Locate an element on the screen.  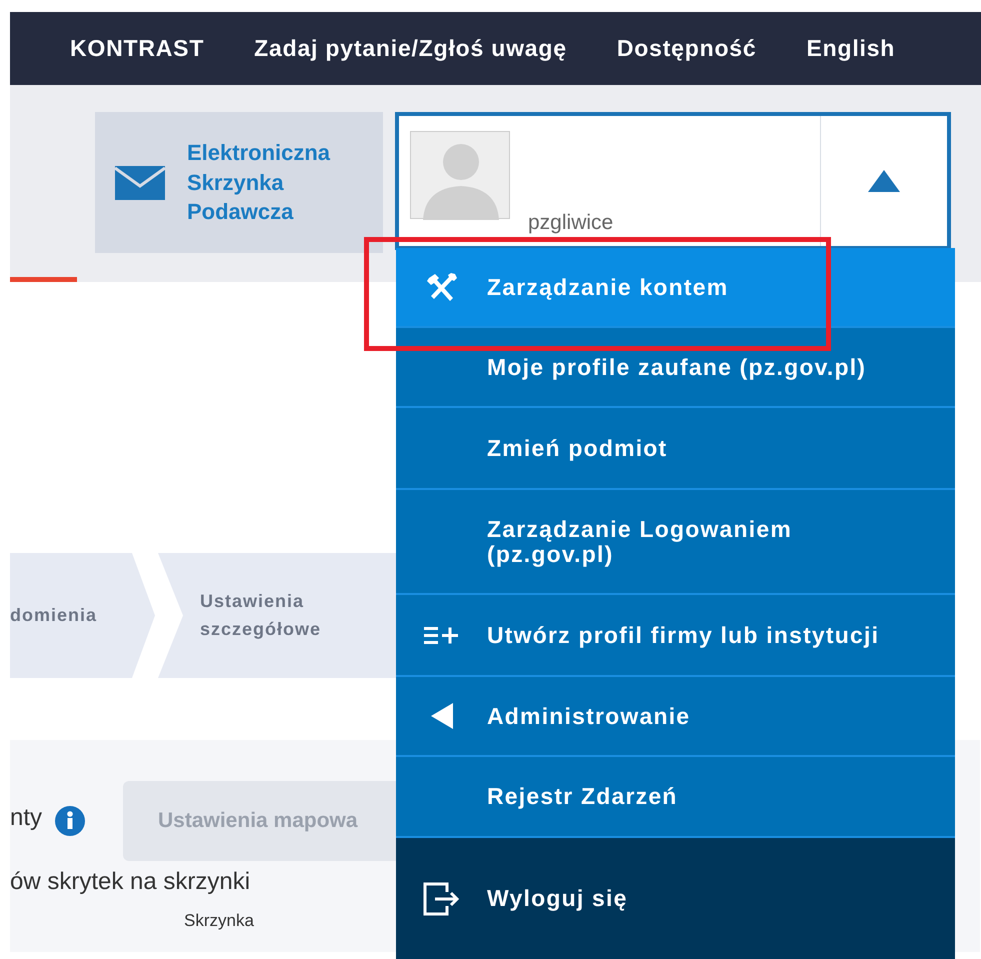
username: pzgliwice is located at coordinates (571, 223).